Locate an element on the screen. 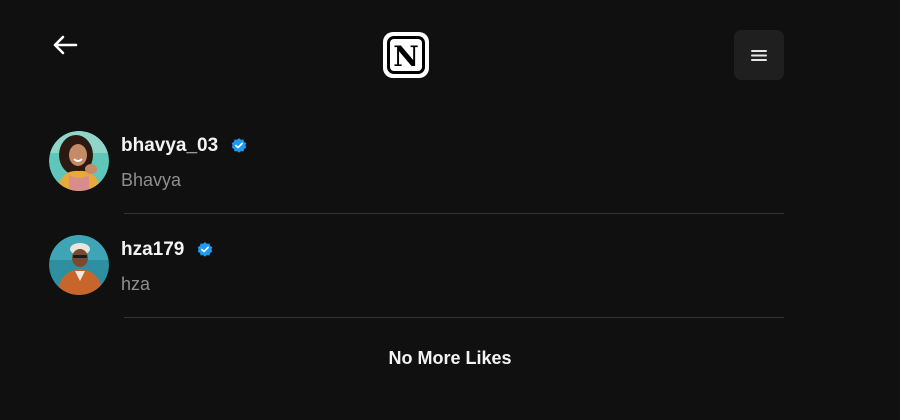  username-line: hza179 is located at coordinates (167, 250).